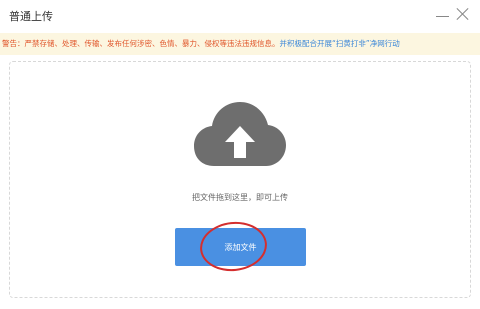 The height and width of the screenshot is (309, 480). Describe the element at coordinates (31, 16) in the screenshot. I see `dialog-title: 普通上传` at that location.